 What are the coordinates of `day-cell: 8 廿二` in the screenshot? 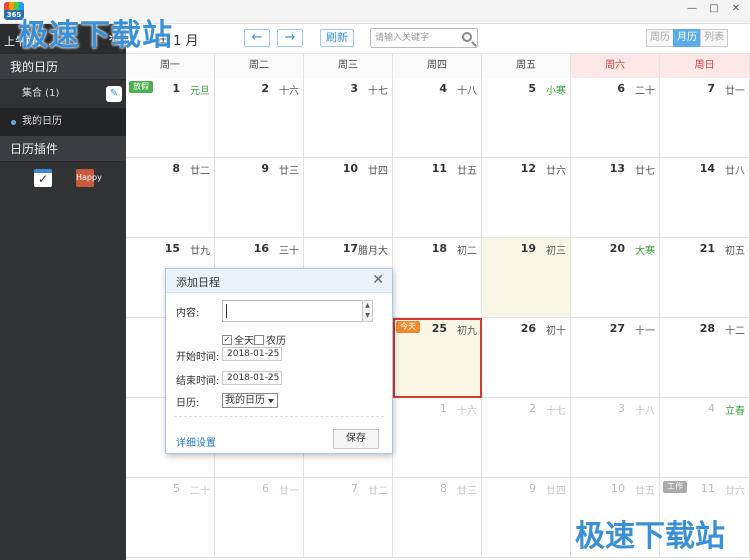 It's located at (170, 198).